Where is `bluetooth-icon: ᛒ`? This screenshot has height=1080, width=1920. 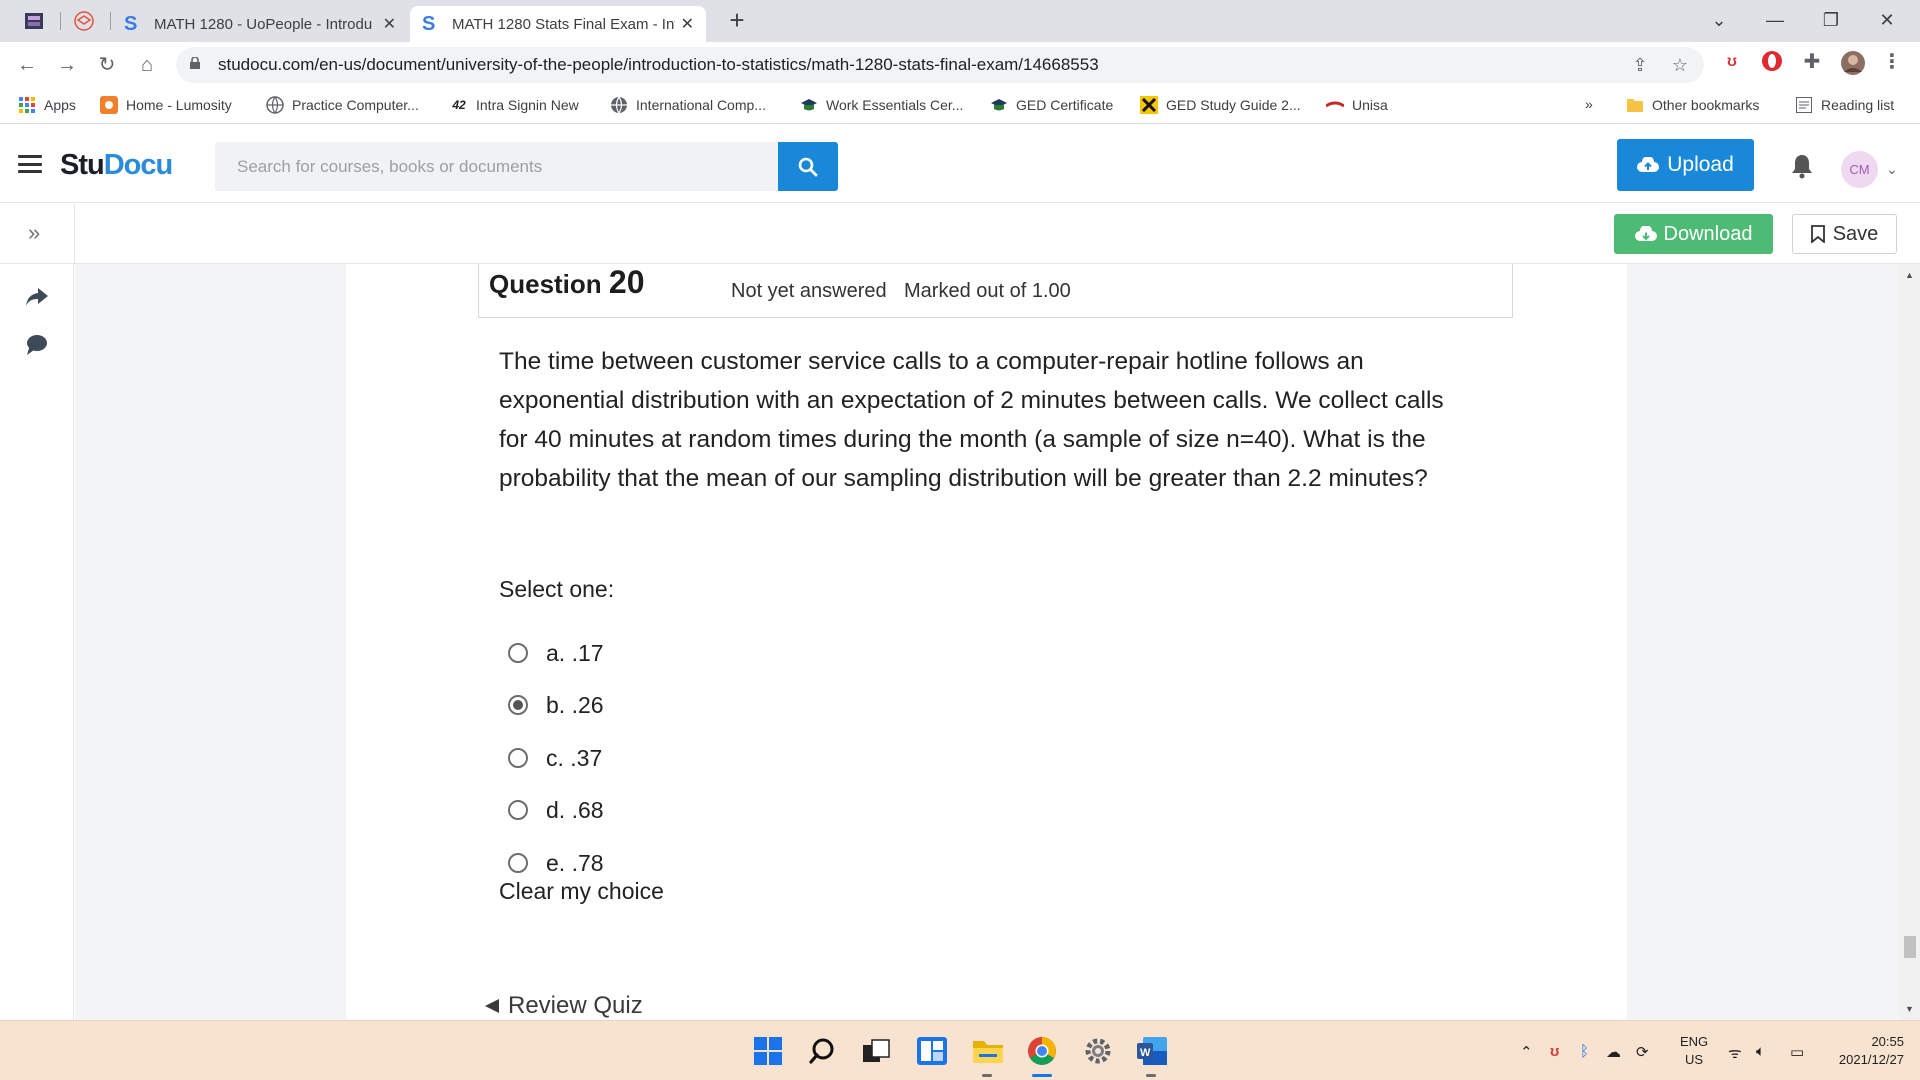 bluetooth-icon: ᛒ is located at coordinates (1584, 1051).